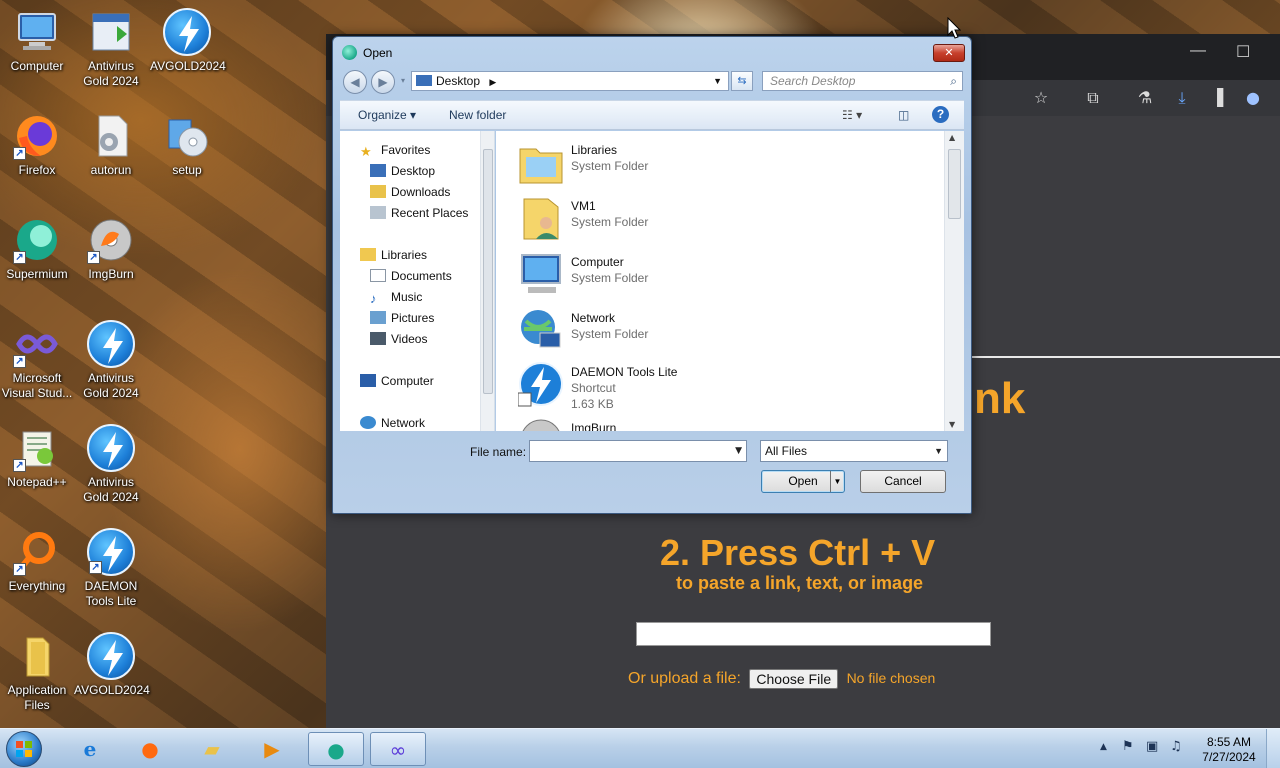 The image size is (1280, 768). Describe the element at coordinates (187, 136) in the screenshot. I see `setup-icon` at that location.